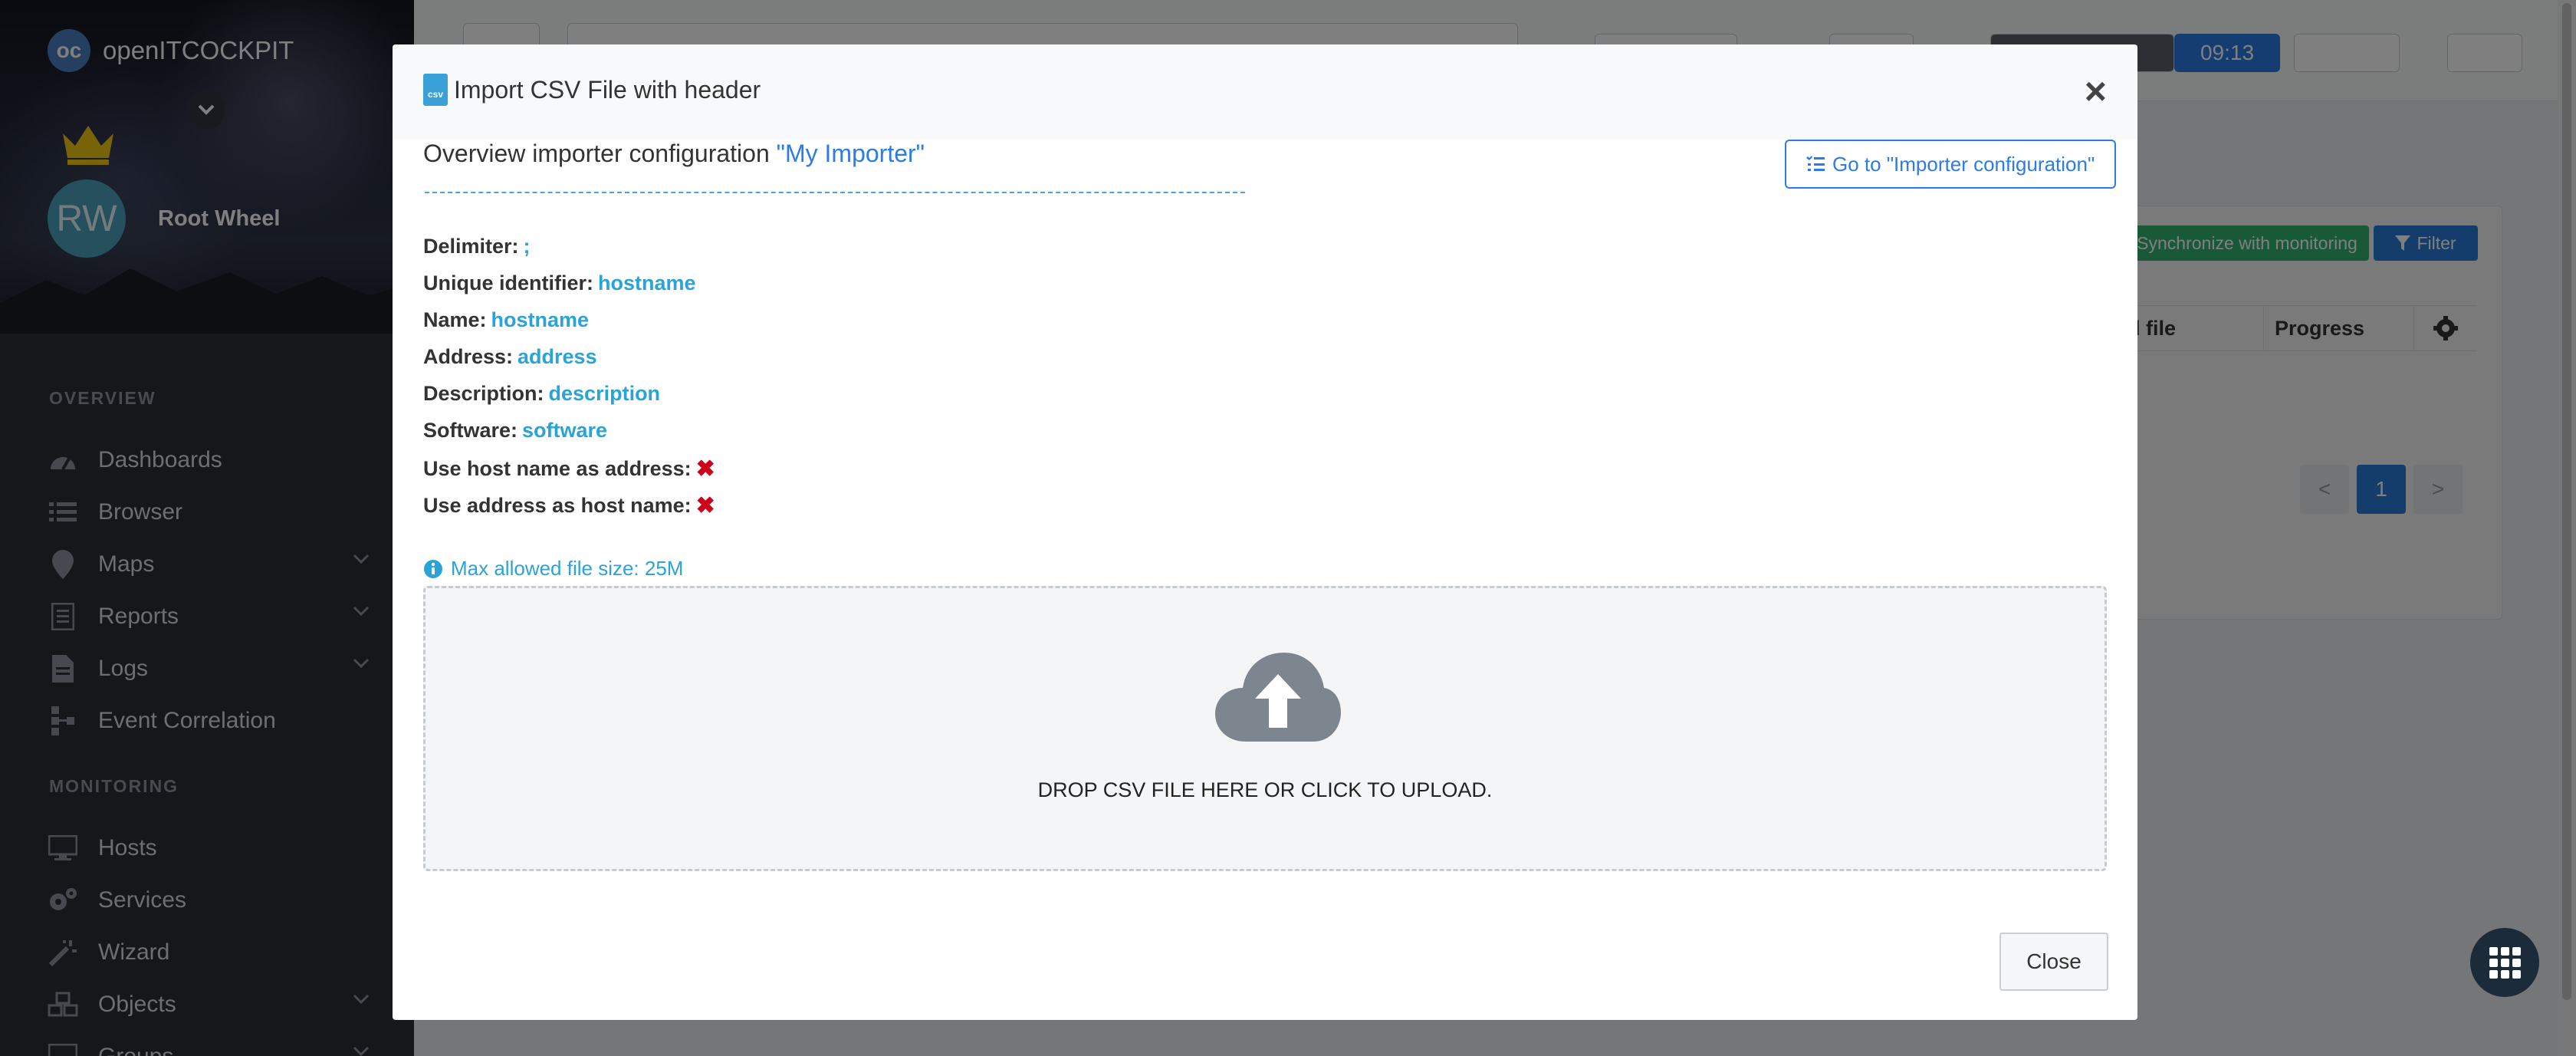 The height and width of the screenshot is (1056, 2576). What do you see at coordinates (557, 505) in the screenshot?
I see `field-label: Use address as host name:` at bounding box center [557, 505].